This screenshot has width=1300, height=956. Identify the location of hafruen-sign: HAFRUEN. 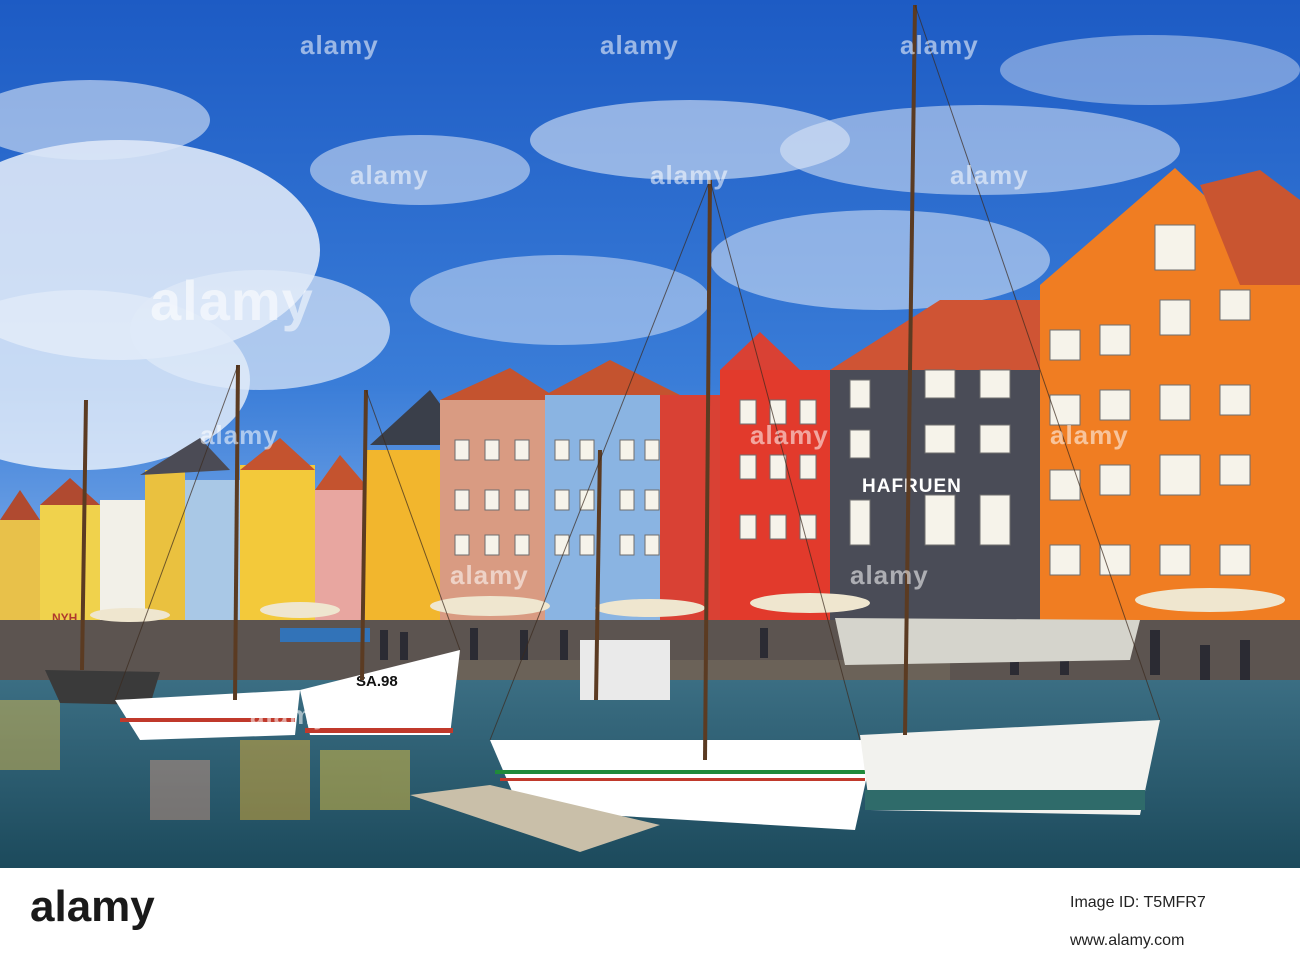
(912, 486).